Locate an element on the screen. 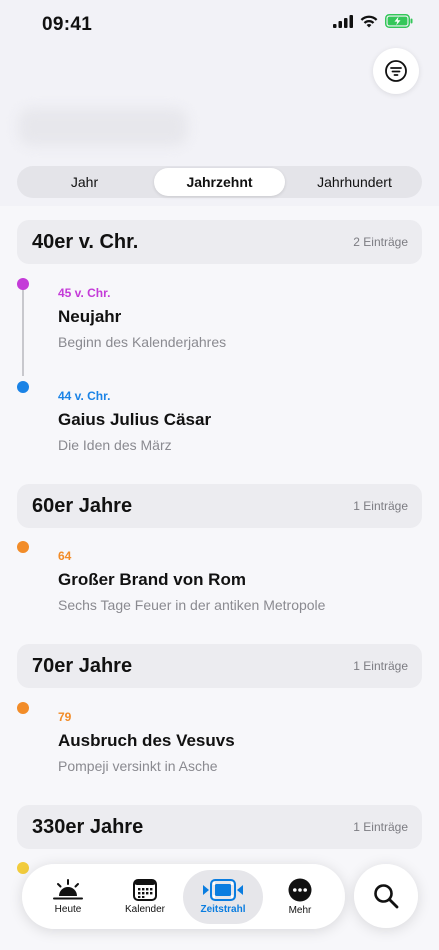 Image resolution: width=439 pixels, height=950 pixels. more-icon is located at coordinates (300, 890).